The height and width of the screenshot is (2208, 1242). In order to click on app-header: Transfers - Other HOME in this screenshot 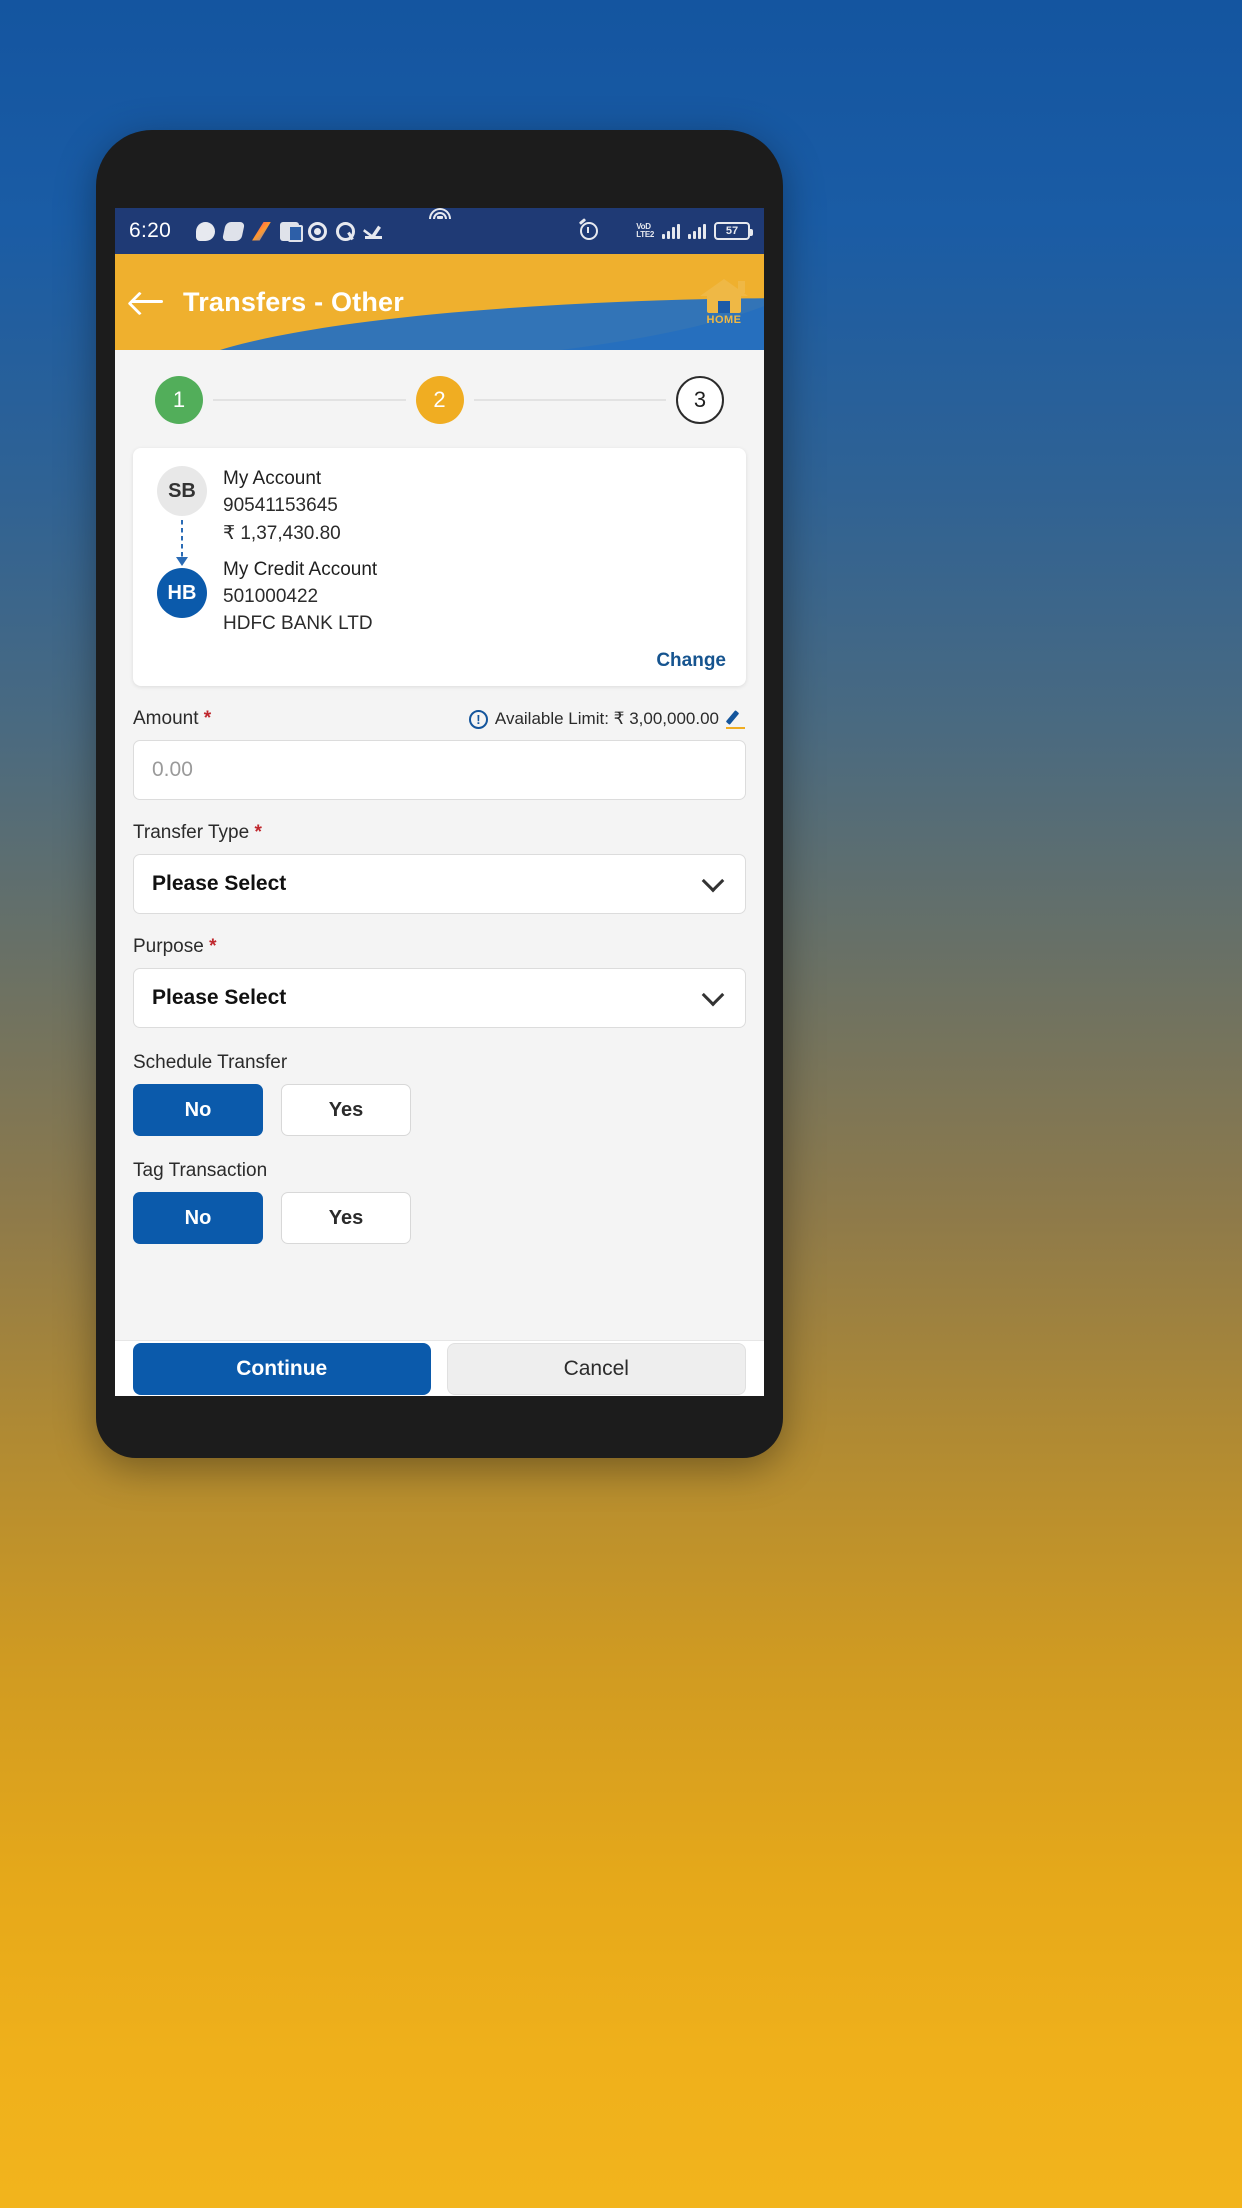, I will do `click(439, 302)`.